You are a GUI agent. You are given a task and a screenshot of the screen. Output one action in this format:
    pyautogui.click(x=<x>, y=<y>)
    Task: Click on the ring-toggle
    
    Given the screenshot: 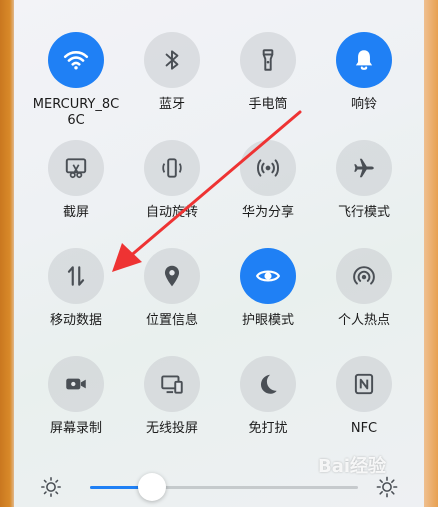 What is the action you would take?
    pyautogui.click(x=364, y=60)
    